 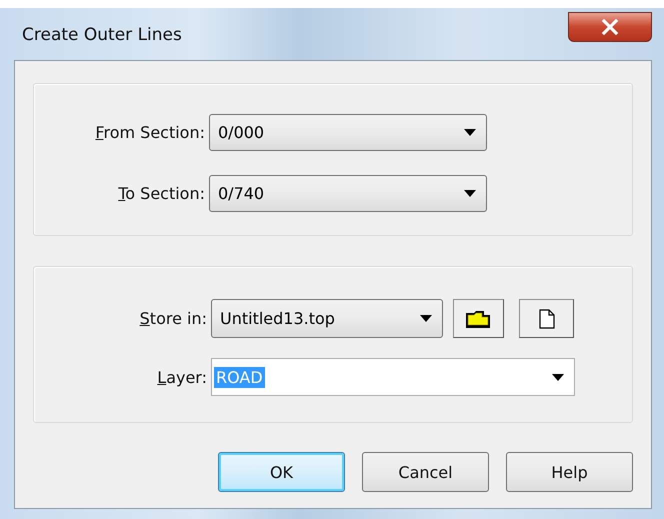 I want to click on folder-icon, so click(x=478, y=318).